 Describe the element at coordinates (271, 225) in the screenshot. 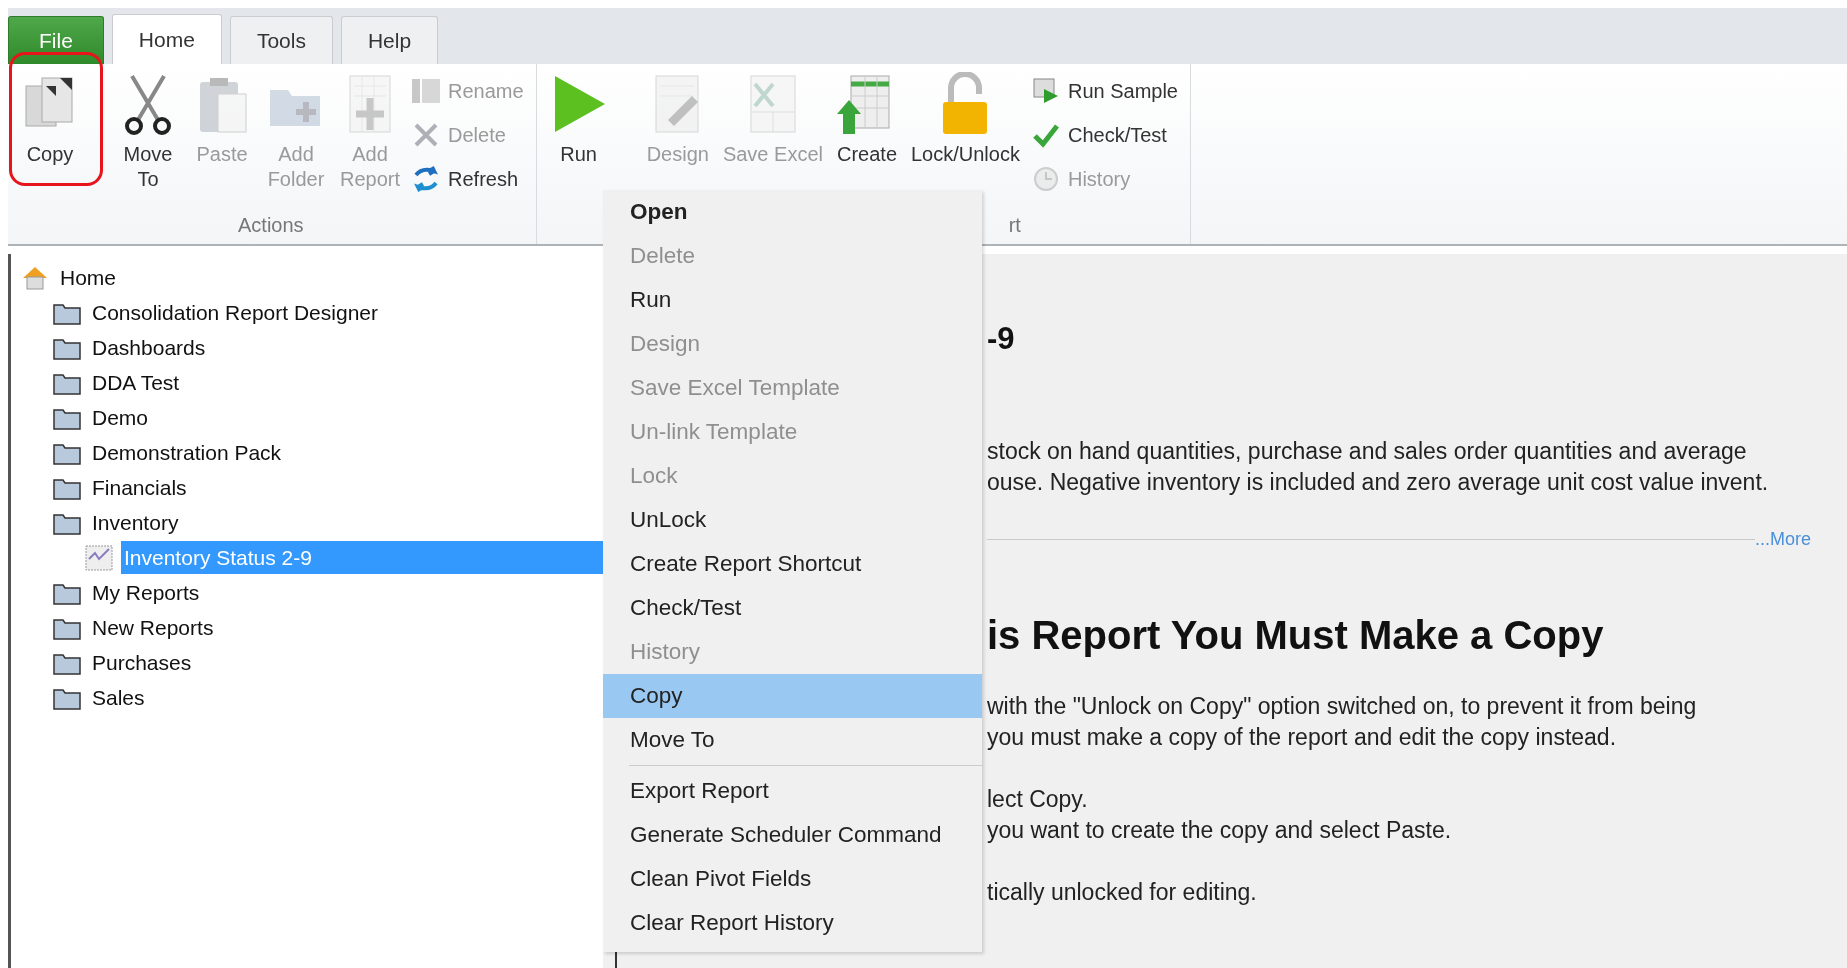

I see `group-label: Actions` at that location.